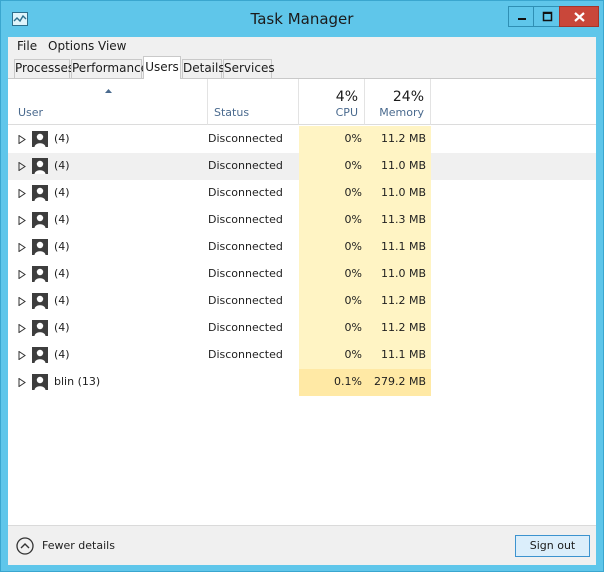 The width and height of the screenshot is (604, 572). Describe the element at coordinates (522, 19) in the screenshot. I see `minimize-icon` at that location.